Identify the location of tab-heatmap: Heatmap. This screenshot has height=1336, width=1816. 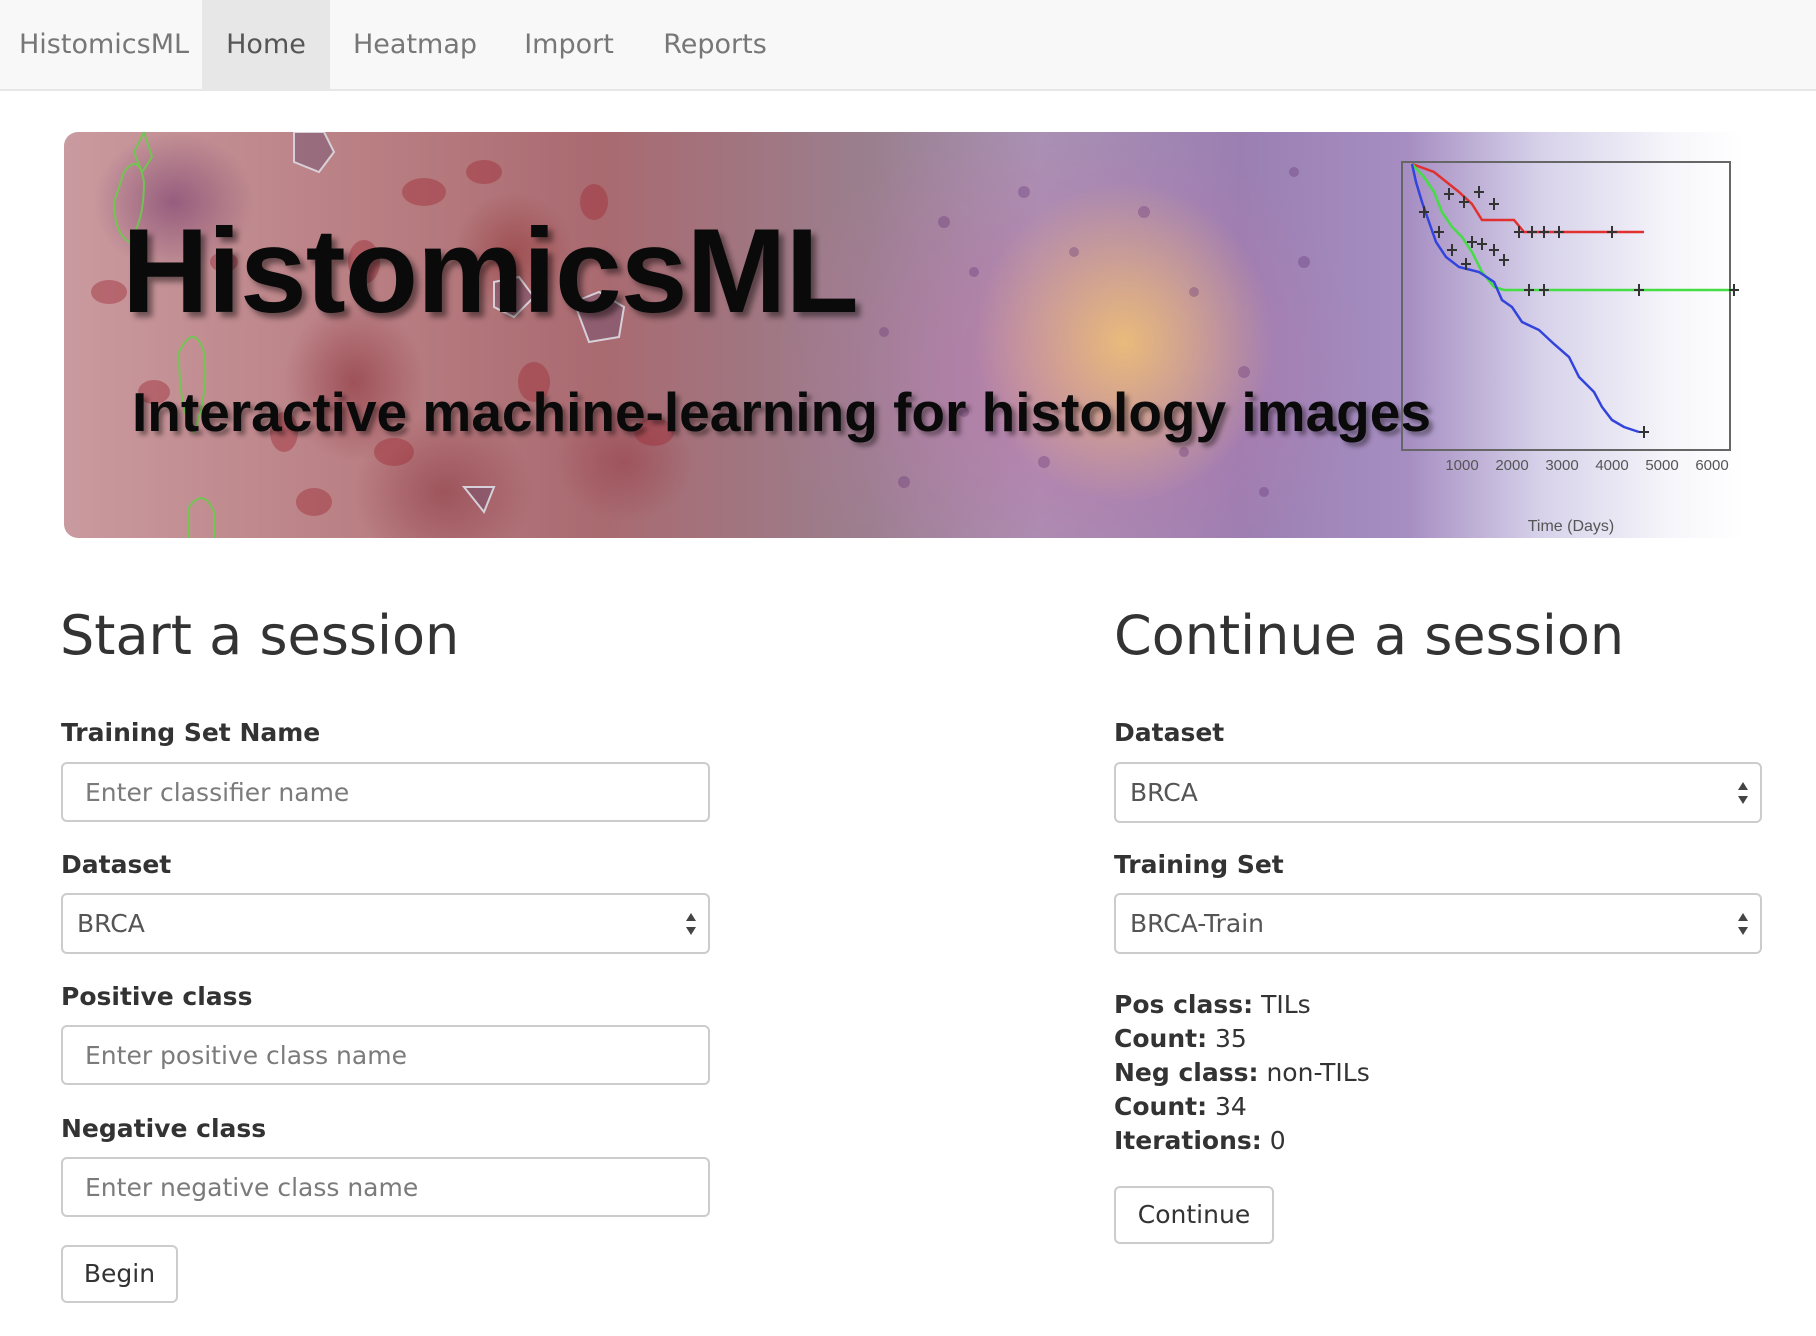
(415, 44).